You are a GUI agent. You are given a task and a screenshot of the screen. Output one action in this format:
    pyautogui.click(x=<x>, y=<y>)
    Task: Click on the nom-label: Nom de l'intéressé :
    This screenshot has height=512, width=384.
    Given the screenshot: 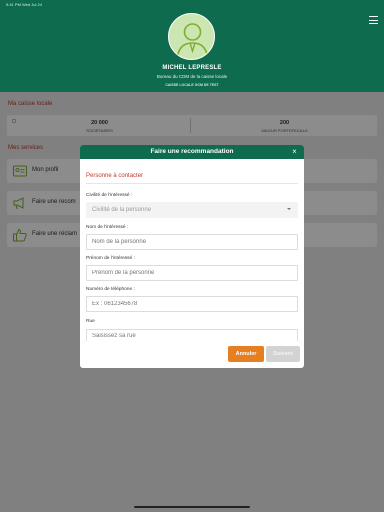 What is the action you would take?
    pyautogui.click(x=107, y=227)
    